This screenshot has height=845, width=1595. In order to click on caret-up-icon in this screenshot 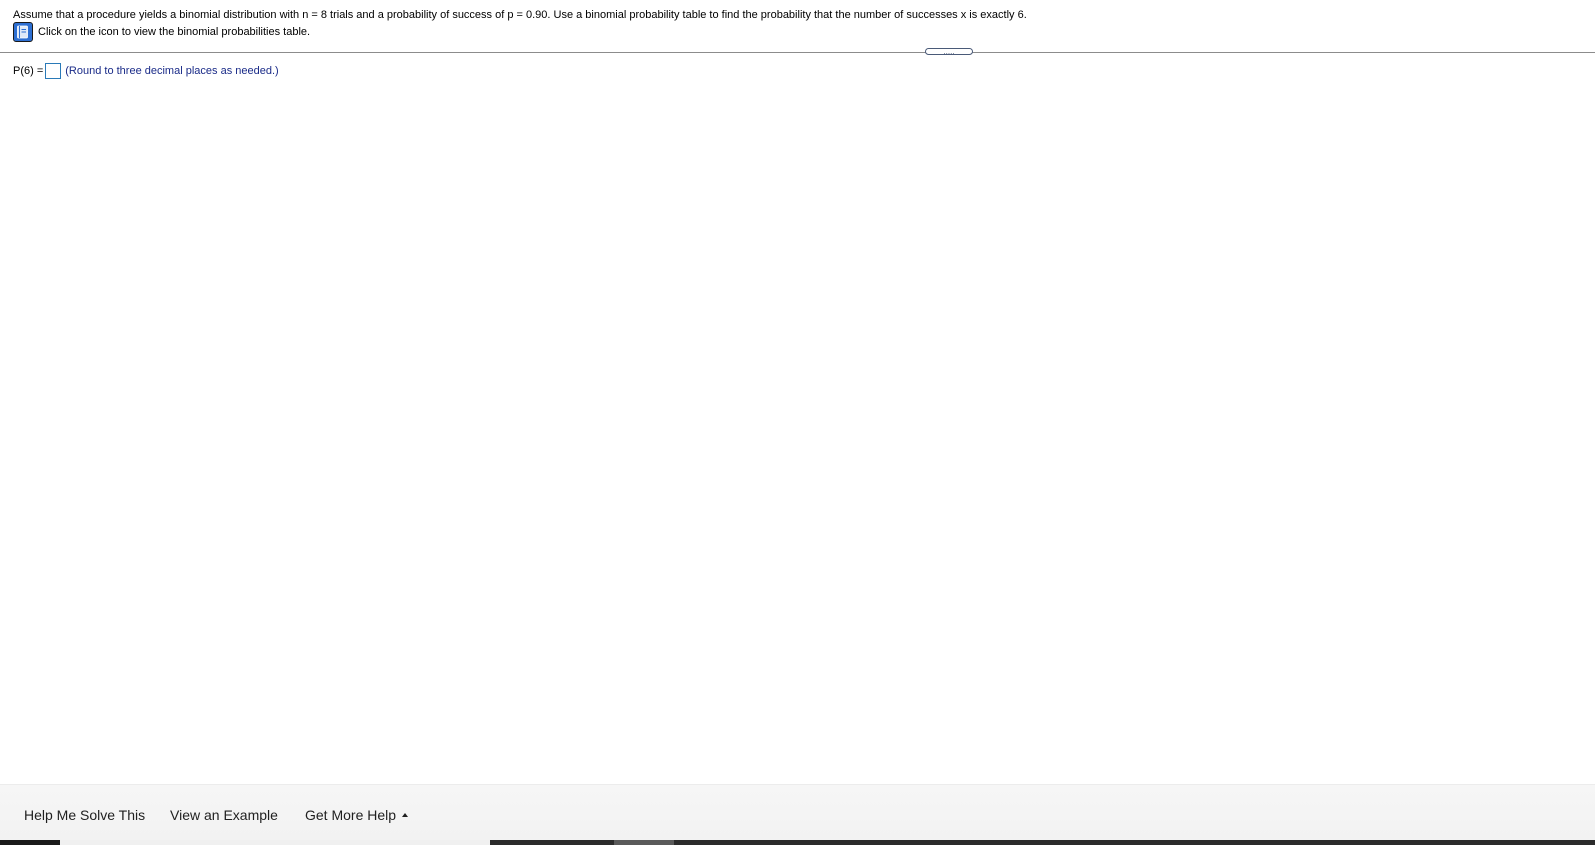, I will do `click(405, 815)`.